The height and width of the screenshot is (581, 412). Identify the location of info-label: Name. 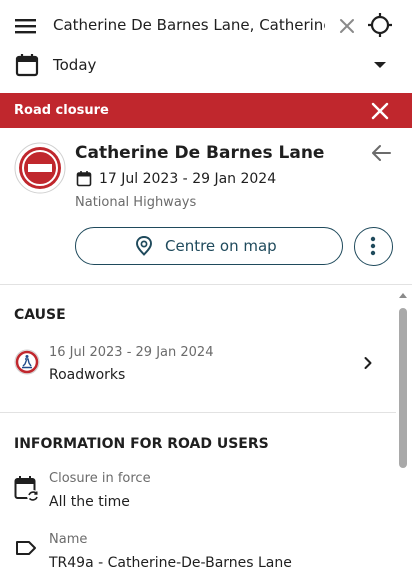
(68, 539).